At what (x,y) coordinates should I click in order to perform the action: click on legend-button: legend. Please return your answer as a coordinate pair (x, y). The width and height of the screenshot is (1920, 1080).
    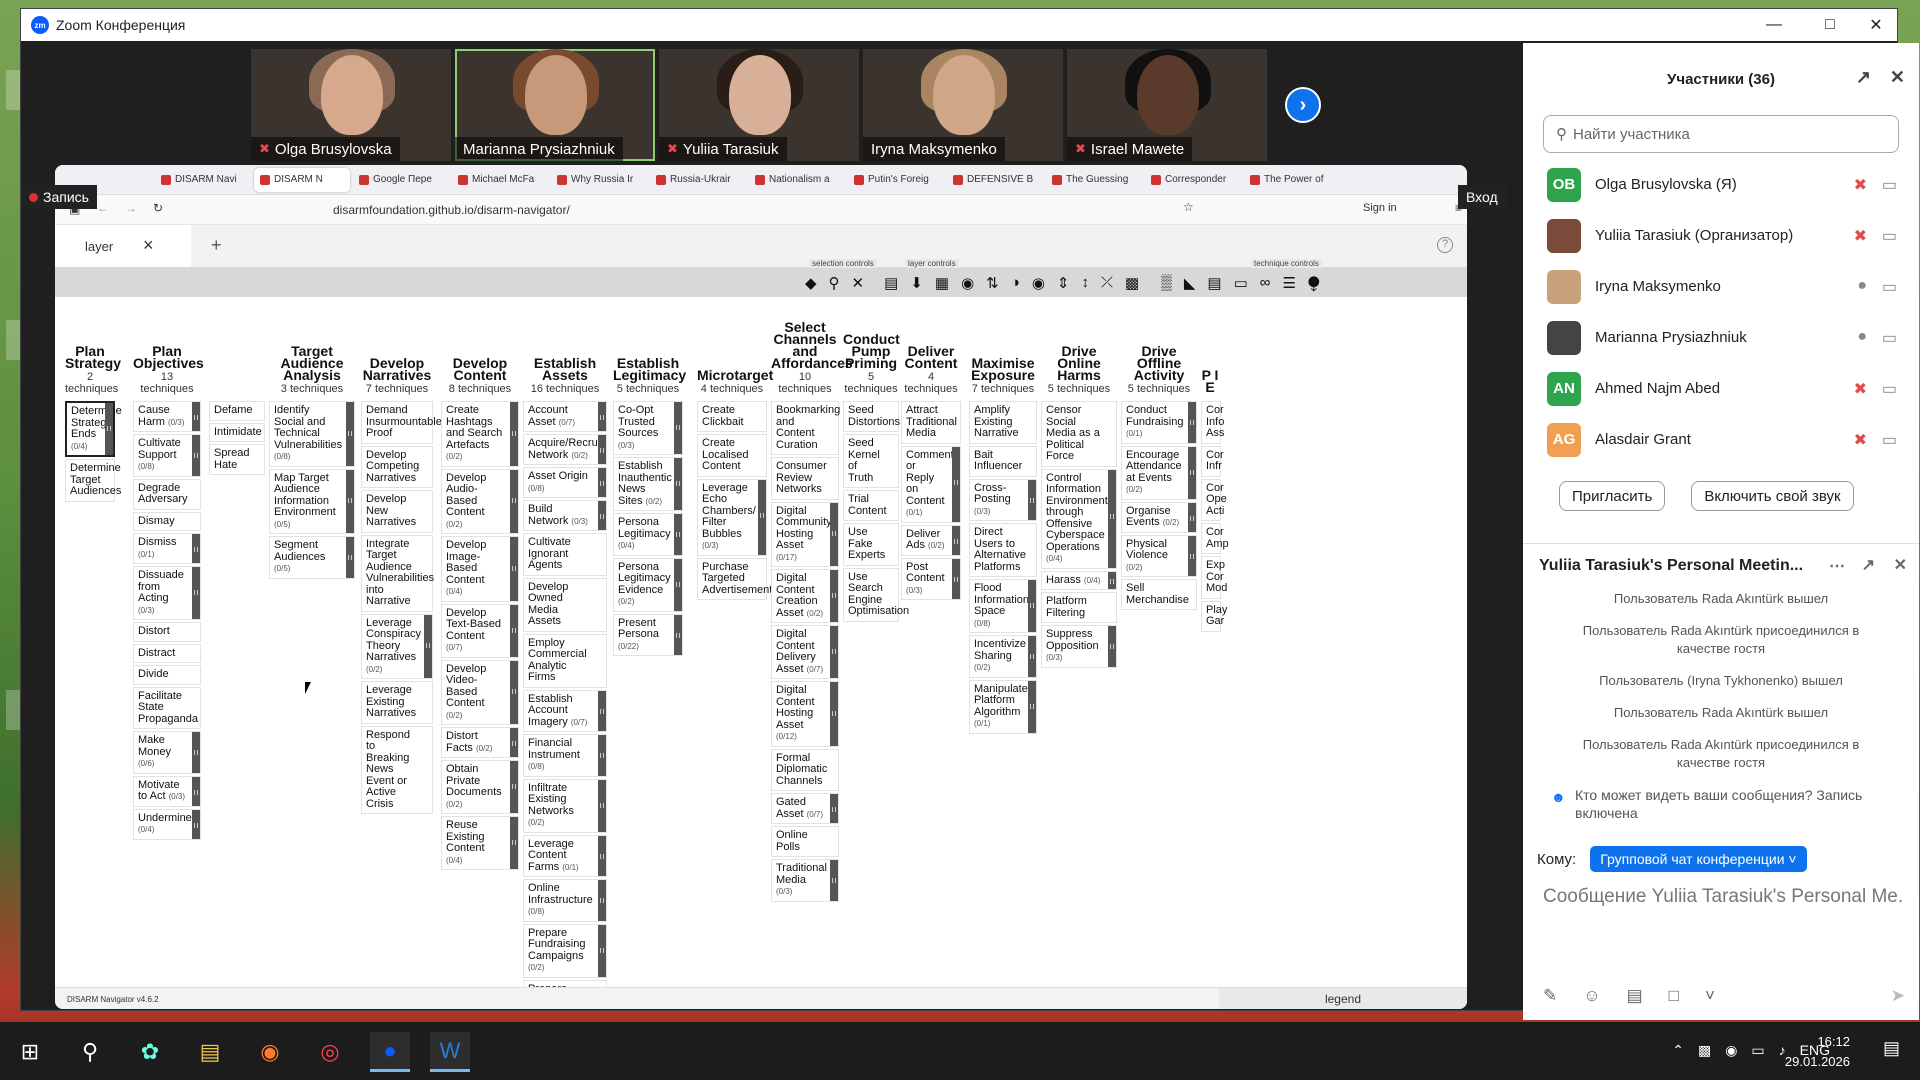
    Looking at the image, I should click on (1343, 998).